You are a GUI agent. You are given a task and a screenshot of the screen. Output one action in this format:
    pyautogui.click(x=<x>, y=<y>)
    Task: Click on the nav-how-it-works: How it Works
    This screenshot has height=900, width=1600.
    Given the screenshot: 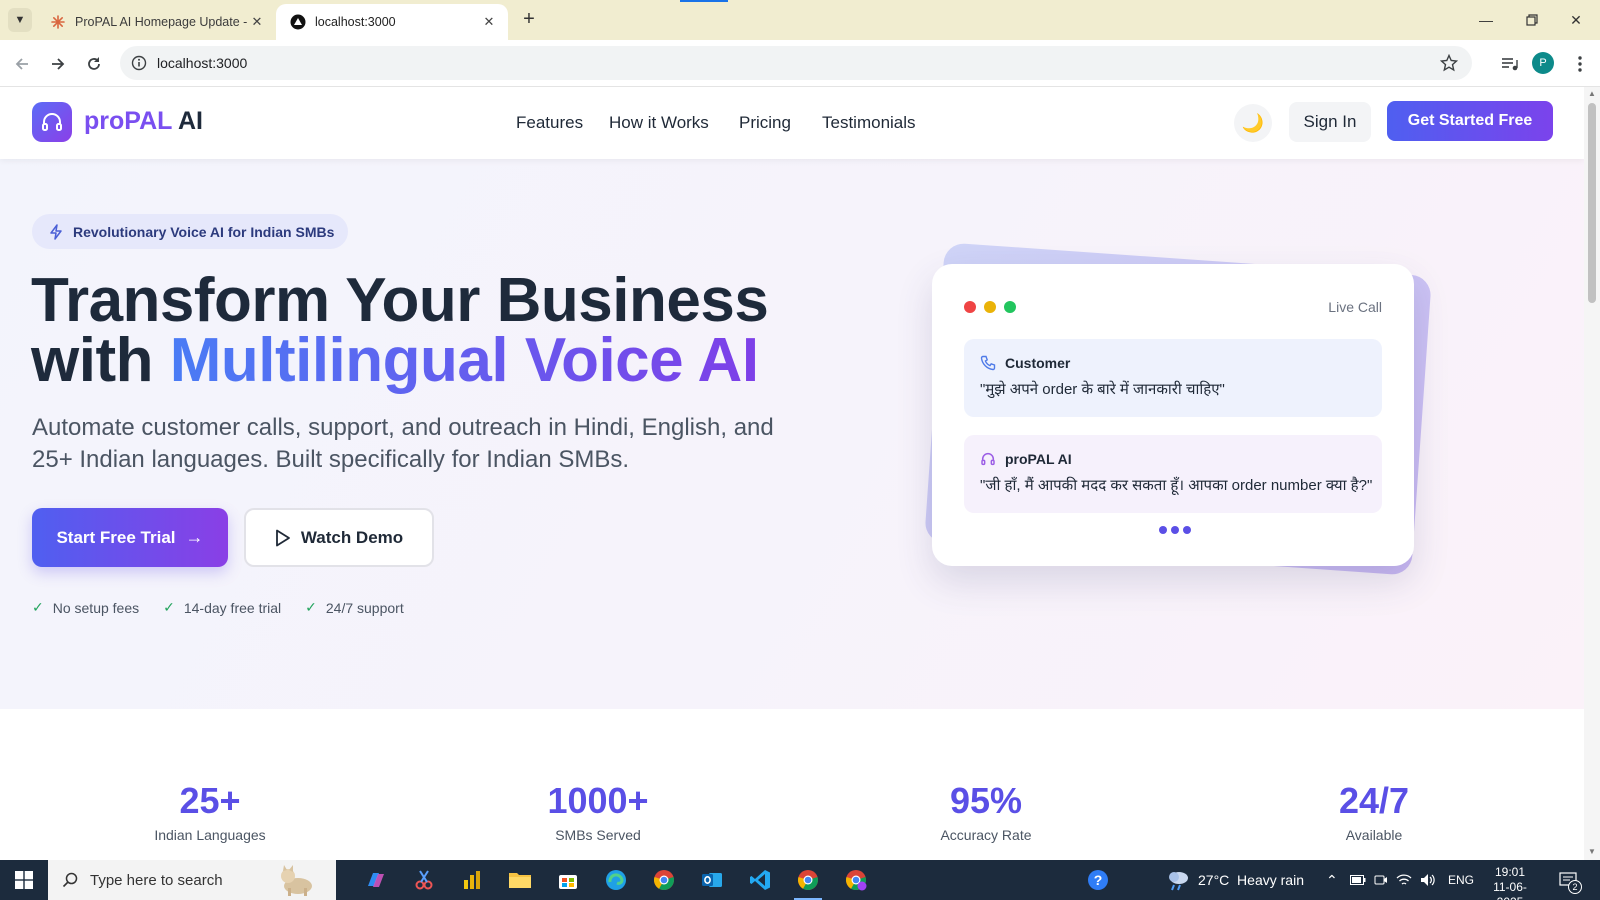 What is the action you would take?
    pyautogui.click(x=659, y=123)
    